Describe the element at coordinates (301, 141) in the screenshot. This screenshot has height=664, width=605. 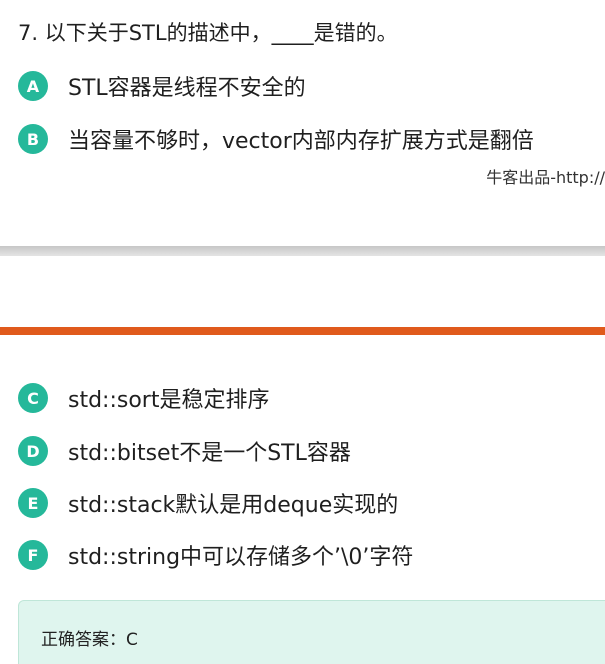
I see `option-b-text: 当容量不够时，vector内部内存扩展方式是翻倍` at that location.